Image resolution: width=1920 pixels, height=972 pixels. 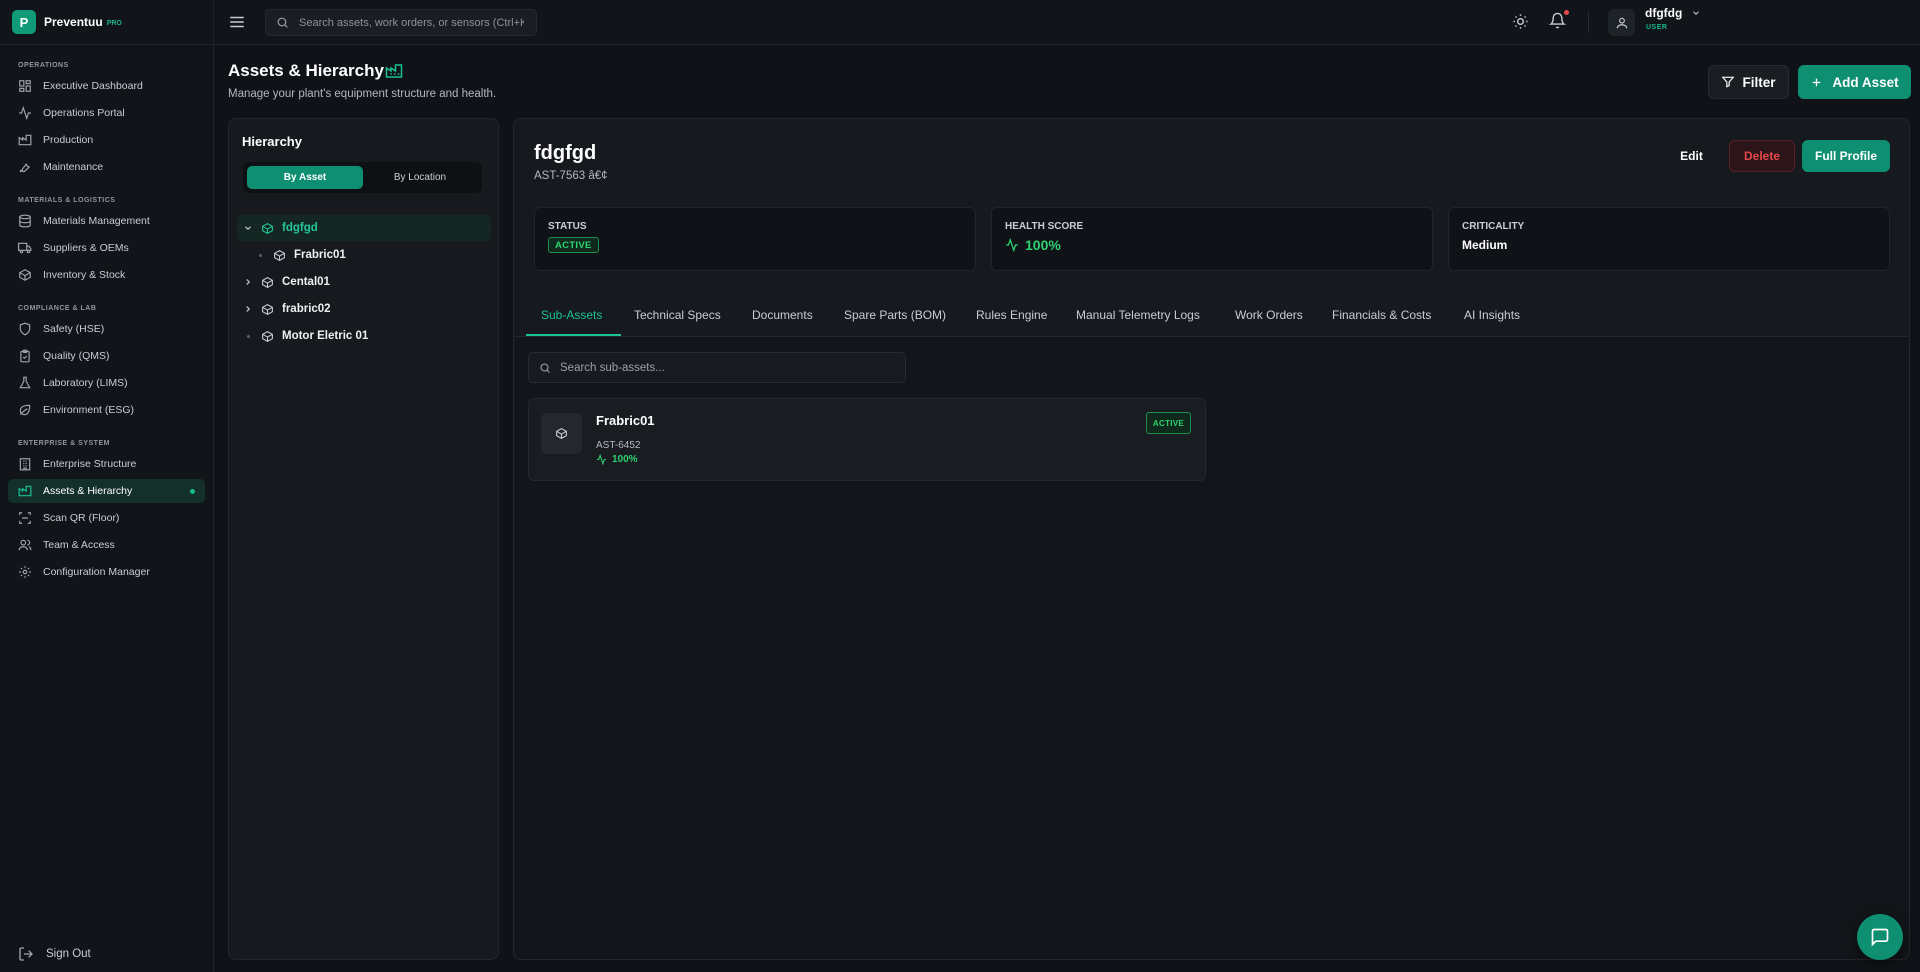 I want to click on tab-rules-engine: Rules Engine, so click(x=1011, y=315).